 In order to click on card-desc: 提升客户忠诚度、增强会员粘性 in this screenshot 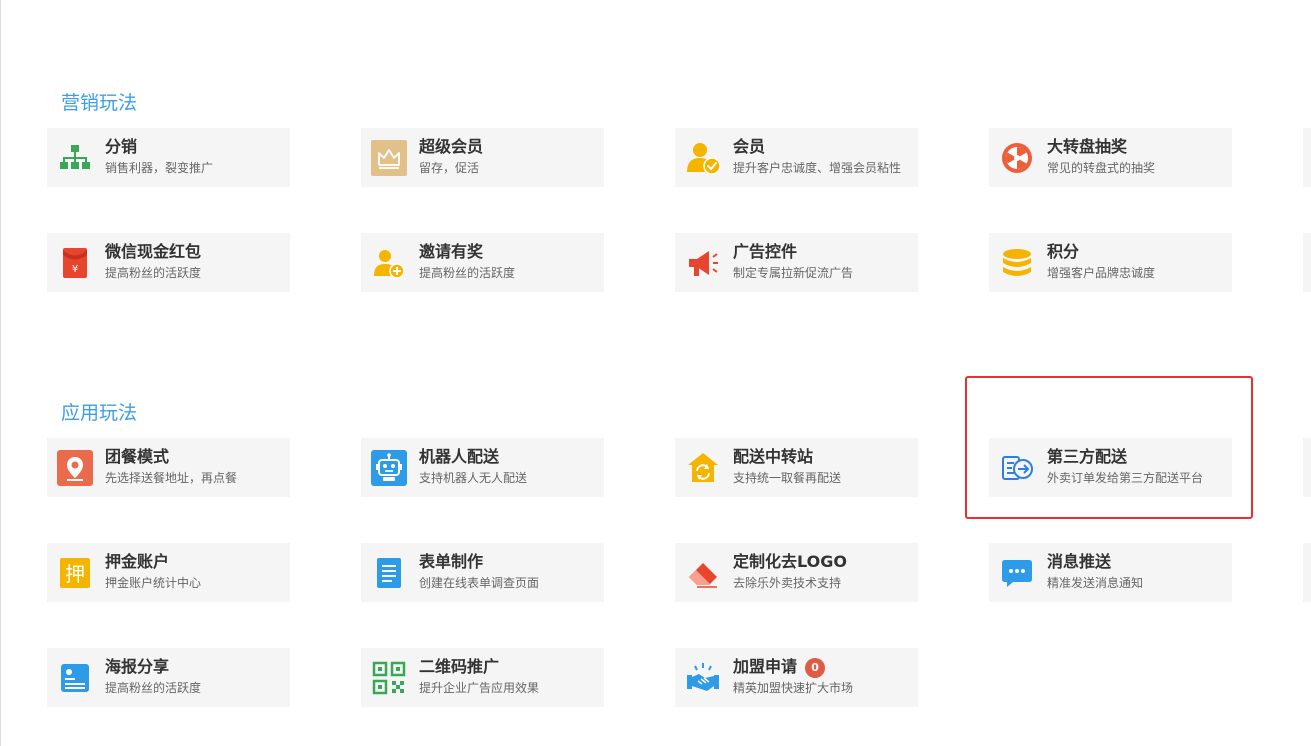, I will do `click(817, 168)`.